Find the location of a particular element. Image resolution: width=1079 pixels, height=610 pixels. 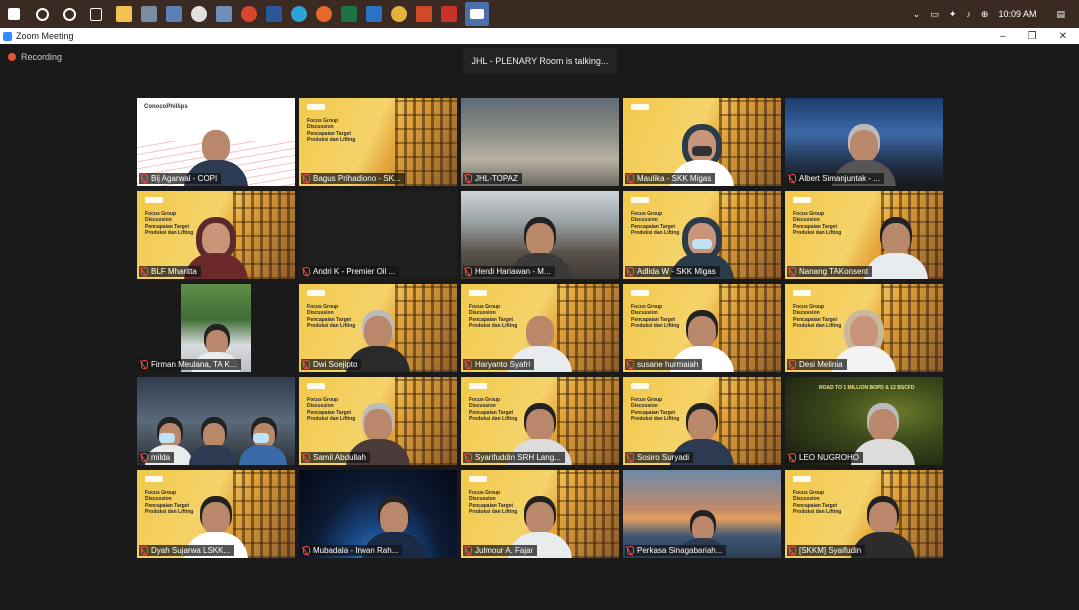

participant-name-tag: milda is located at coordinates (157, 457).